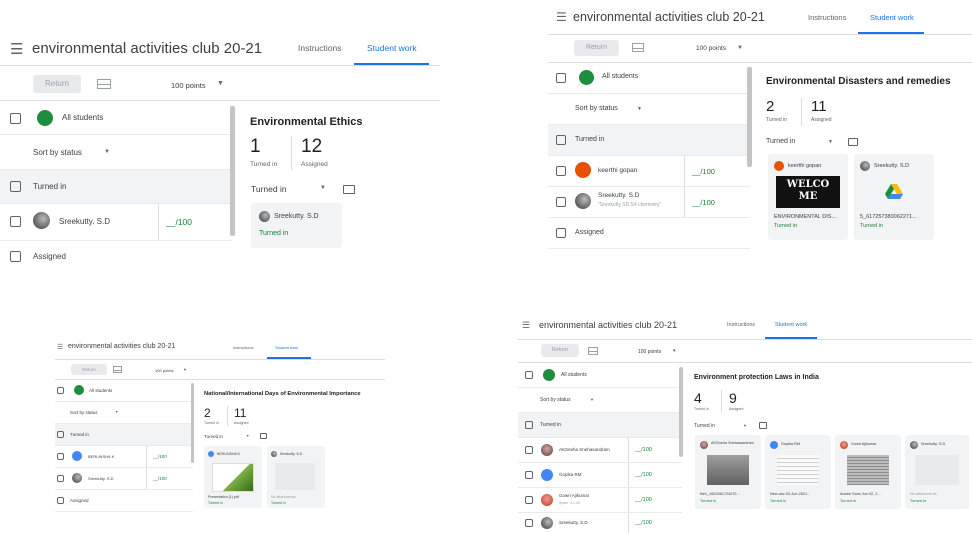 The height and width of the screenshot is (533, 972). What do you see at coordinates (600, 500) in the screenshot?
I see `student-row: Gowri Ajikumar Spam: 4.1.49 __/100` at bounding box center [600, 500].